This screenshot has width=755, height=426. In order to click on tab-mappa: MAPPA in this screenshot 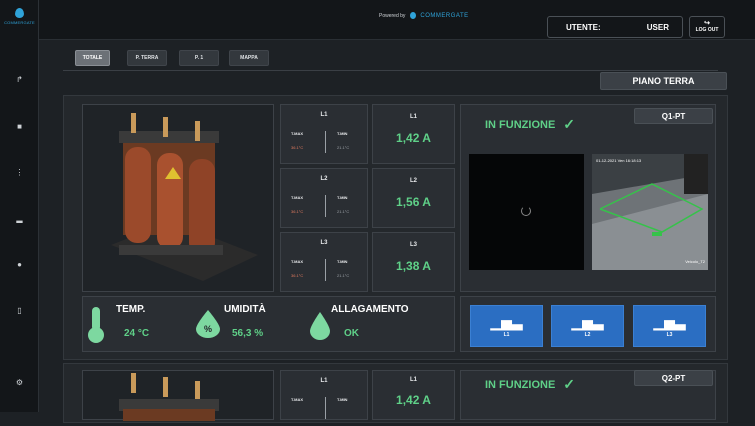, I will do `click(249, 58)`.